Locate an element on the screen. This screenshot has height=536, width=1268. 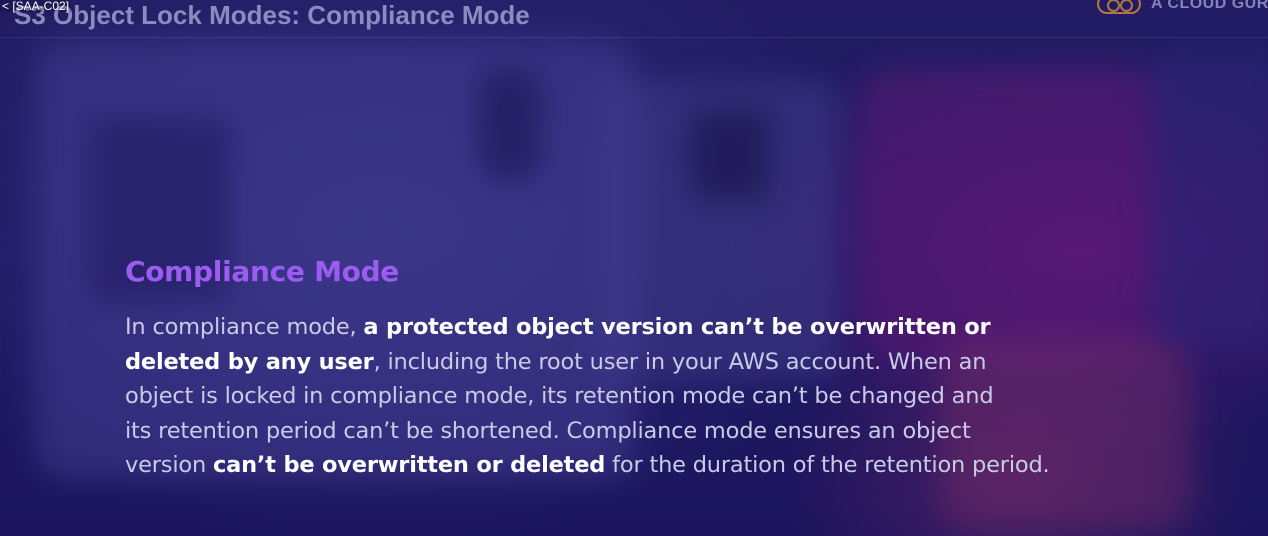
slide-title: S3 Object Lock Modes: Compliance Mode is located at coordinates (272, 15).